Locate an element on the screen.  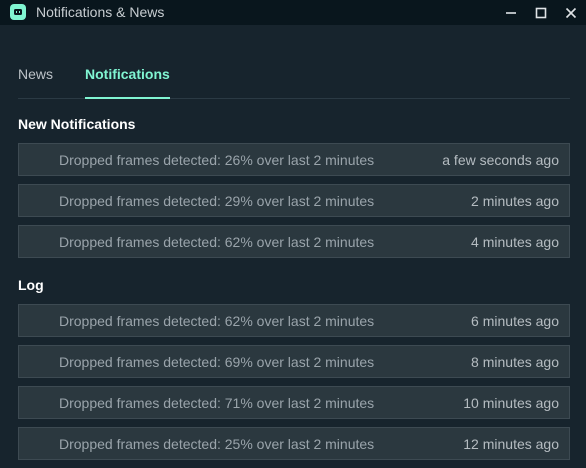
log-heading: Log is located at coordinates (31, 285).